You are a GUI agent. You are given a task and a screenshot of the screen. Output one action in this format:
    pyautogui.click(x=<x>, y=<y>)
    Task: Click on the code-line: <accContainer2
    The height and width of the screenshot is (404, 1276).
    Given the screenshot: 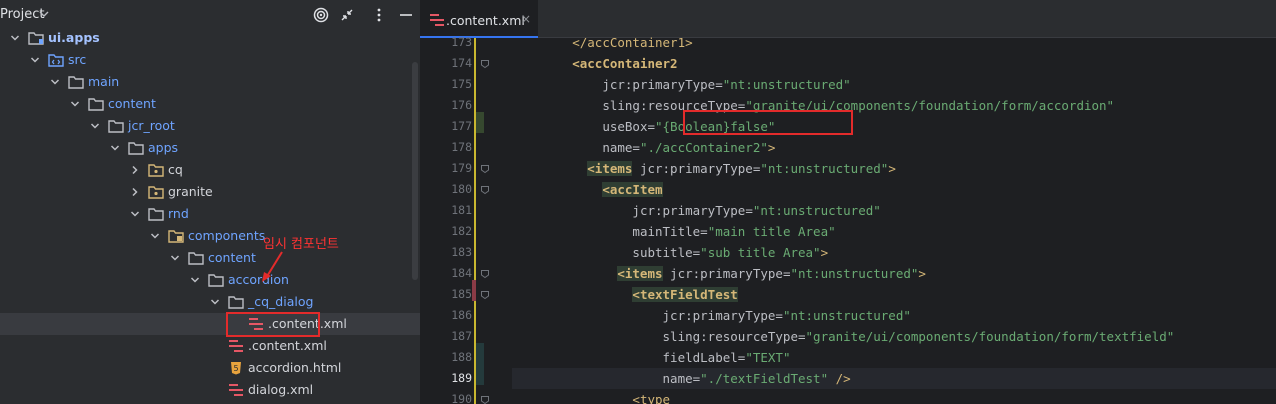 What is the action you would take?
    pyautogui.click(x=594, y=63)
    